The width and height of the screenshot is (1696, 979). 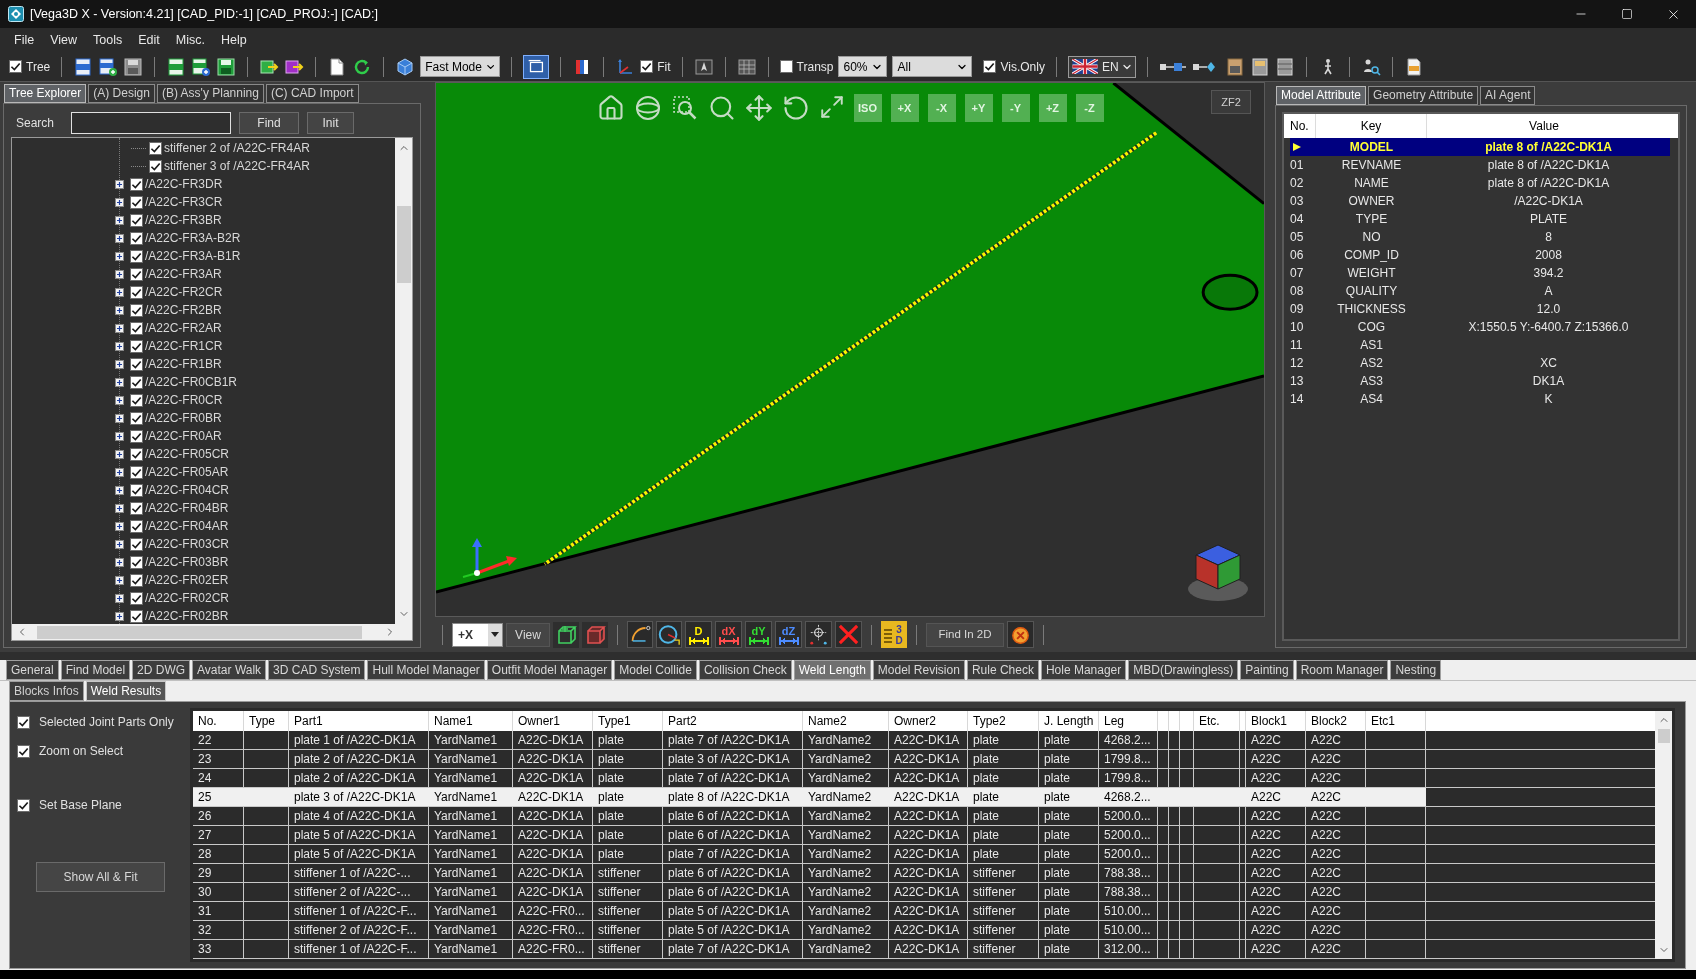 I want to click on tree-item: /A22C-FR3A-B1R, so click(x=193, y=256).